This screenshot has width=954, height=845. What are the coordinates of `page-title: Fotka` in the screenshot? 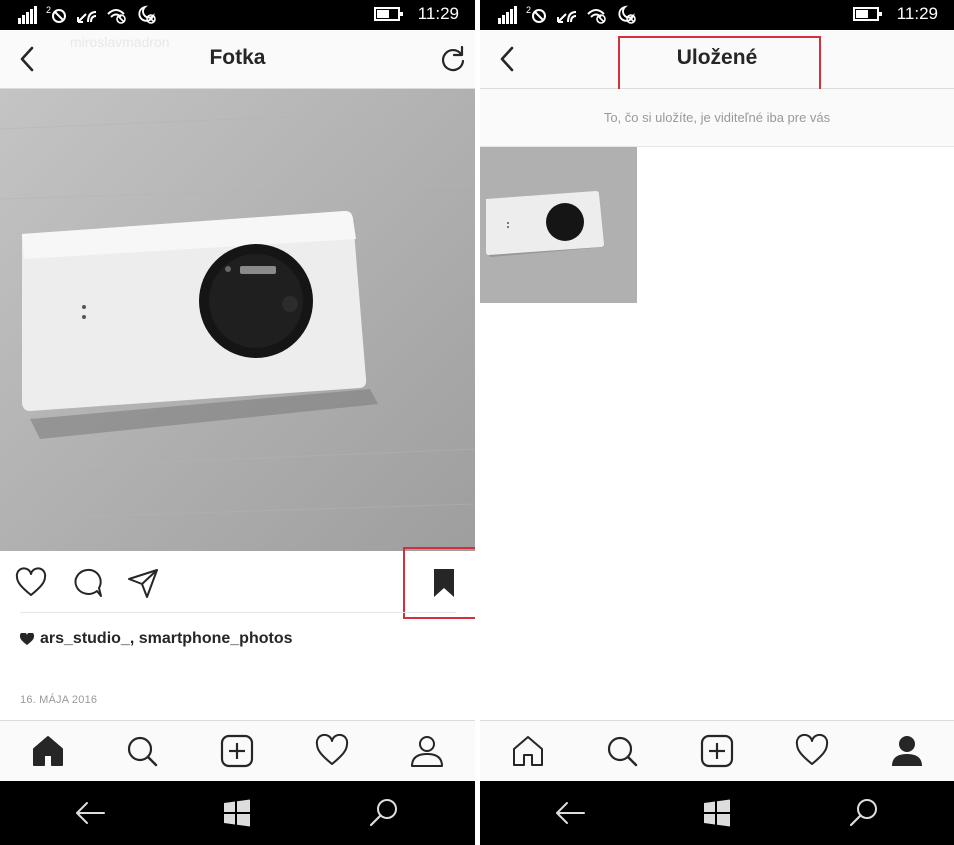 It's located at (237, 57).